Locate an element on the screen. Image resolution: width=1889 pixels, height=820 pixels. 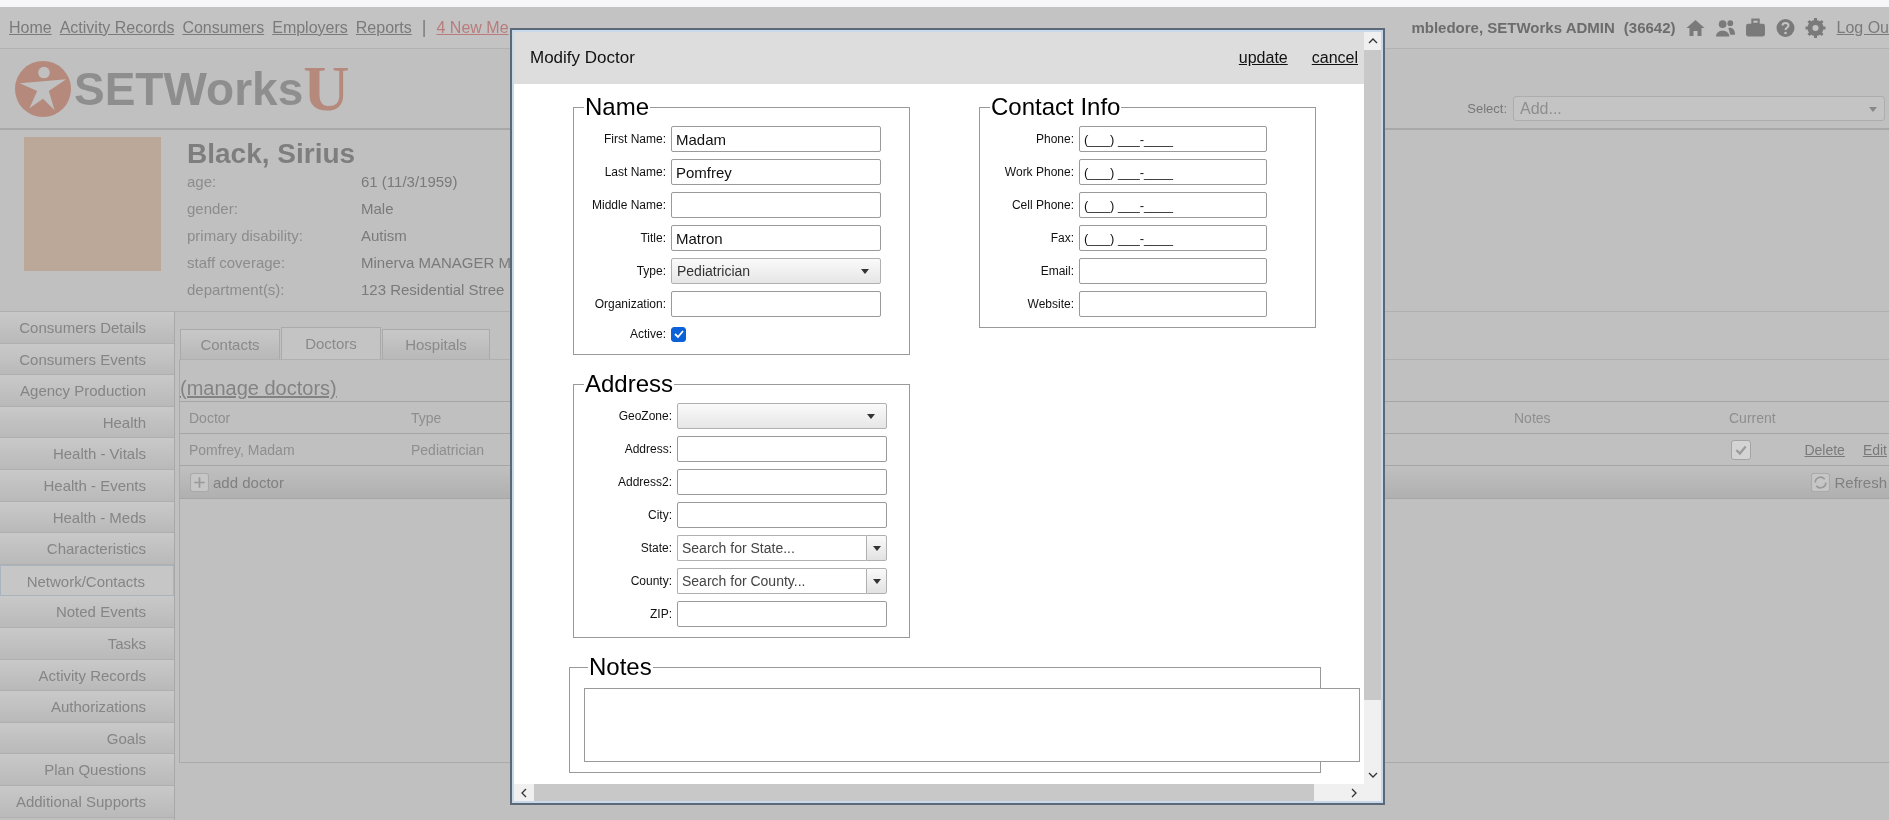
section-title: Address is located at coordinates (629, 384).